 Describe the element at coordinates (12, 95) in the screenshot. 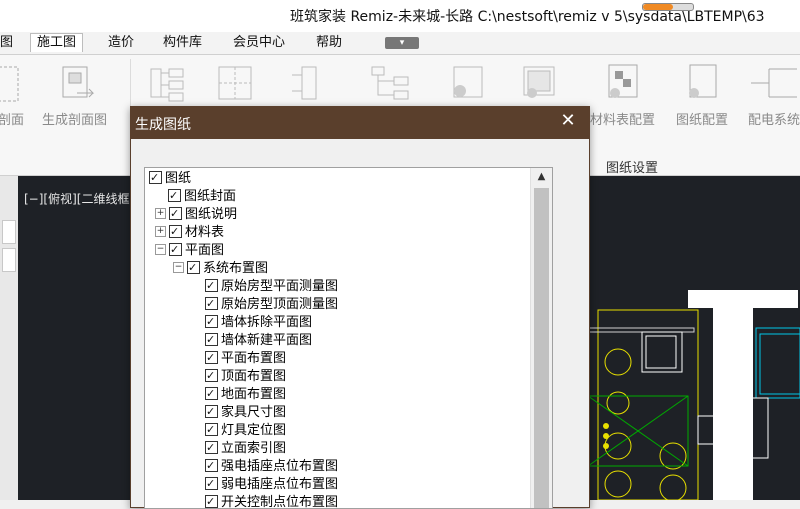

I see `section-button: 剖面` at that location.